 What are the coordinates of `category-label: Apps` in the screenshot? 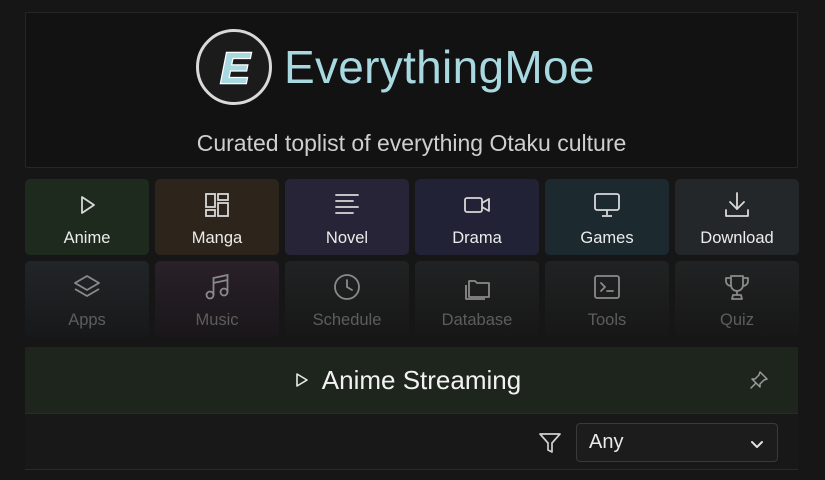 It's located at (87, 320).